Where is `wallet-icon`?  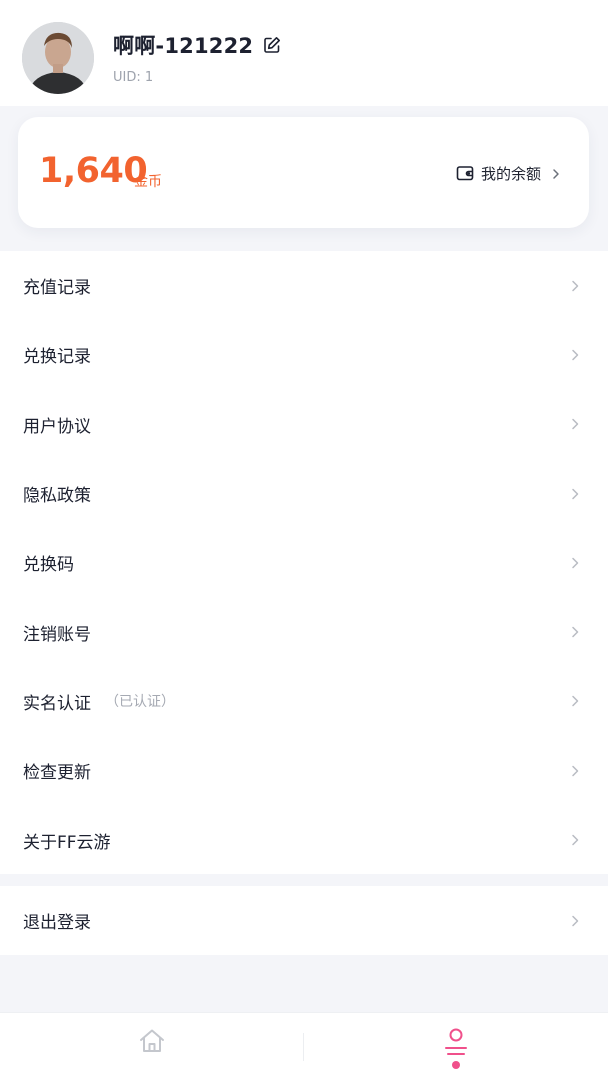 wallet-icon is located at coordinates (465, 173).